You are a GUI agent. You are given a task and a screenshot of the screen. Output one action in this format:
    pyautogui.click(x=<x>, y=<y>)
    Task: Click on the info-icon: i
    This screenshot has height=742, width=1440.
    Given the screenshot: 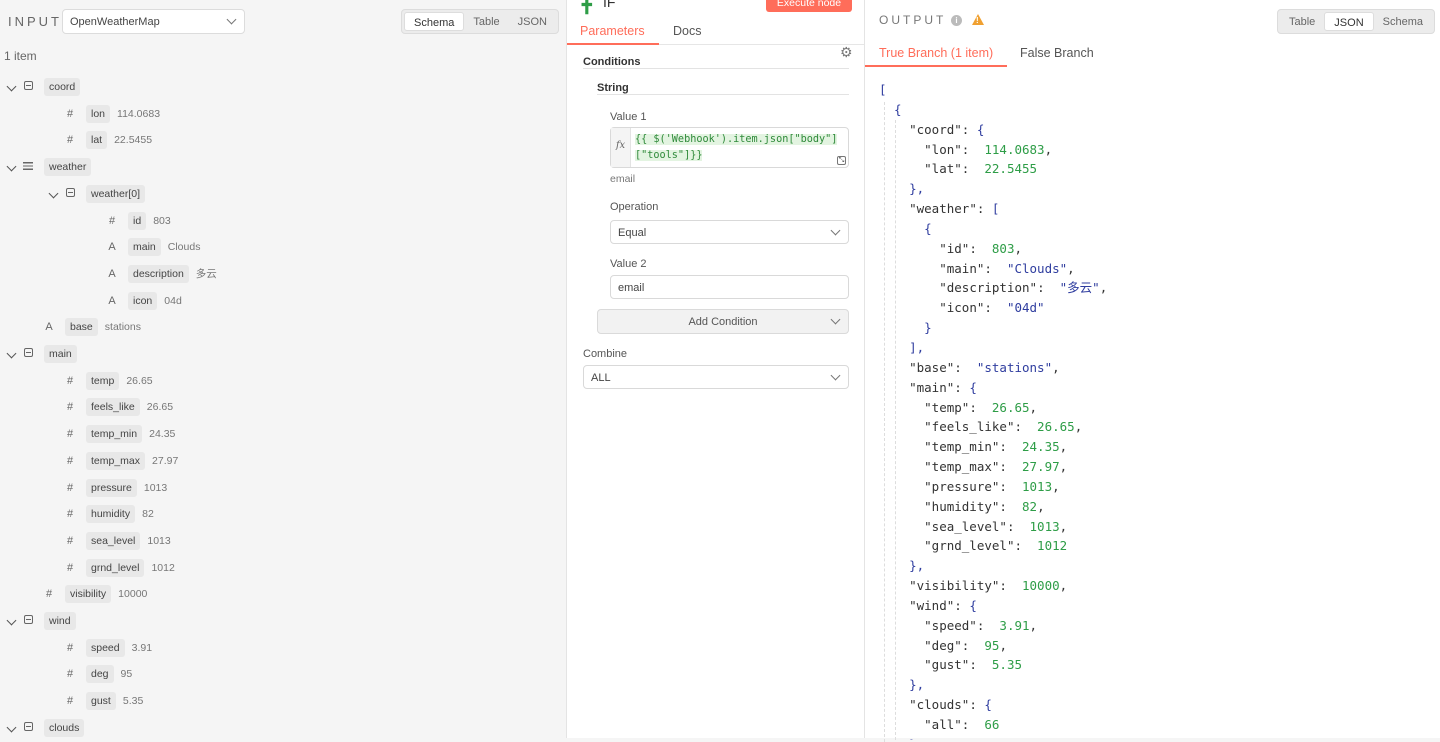 What is the action you would take?
    pyautogui.click(x=956, y=20)
    